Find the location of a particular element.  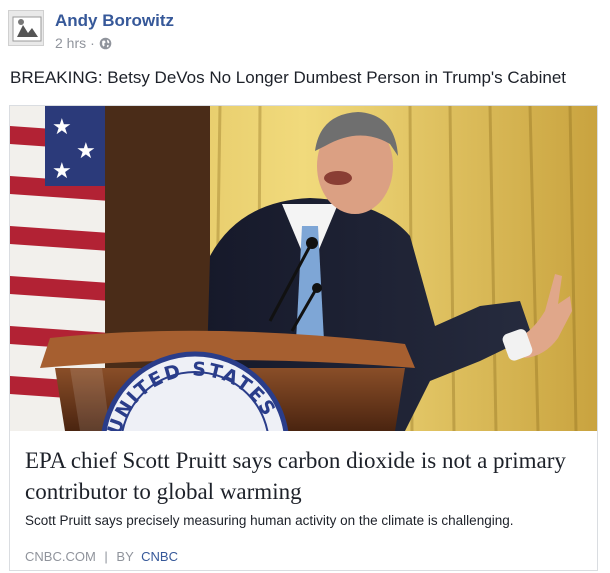

author-name: Andy Borowitz is located at coordinates (114, 21).